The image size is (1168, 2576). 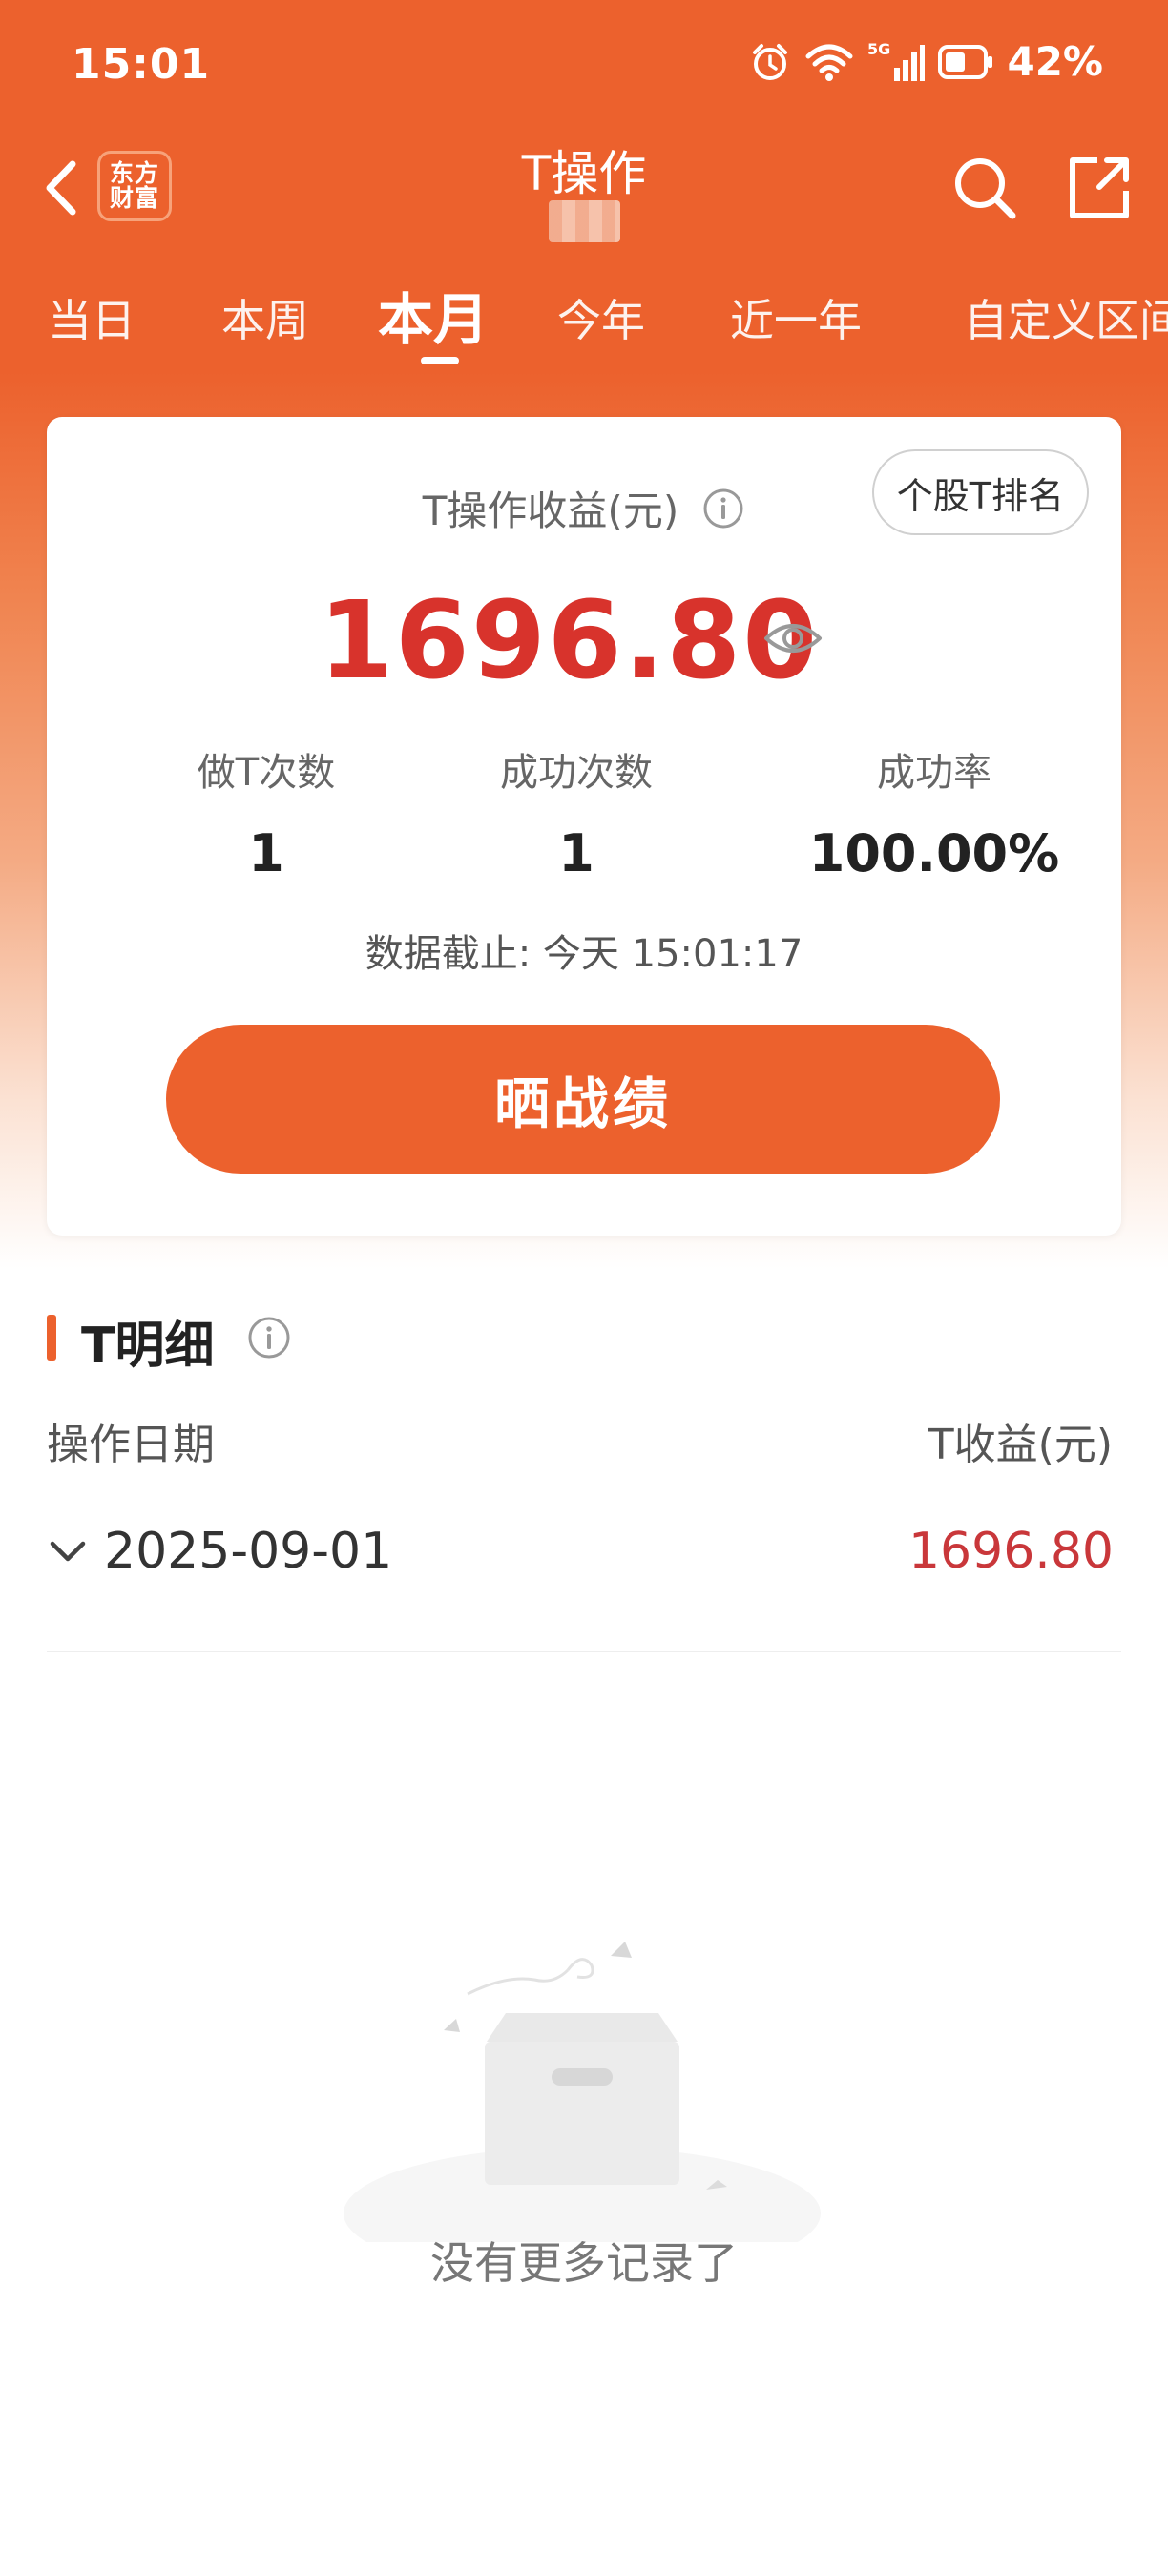 I want to click on stat-success-count-value: 1, so click(x=576, y=853).